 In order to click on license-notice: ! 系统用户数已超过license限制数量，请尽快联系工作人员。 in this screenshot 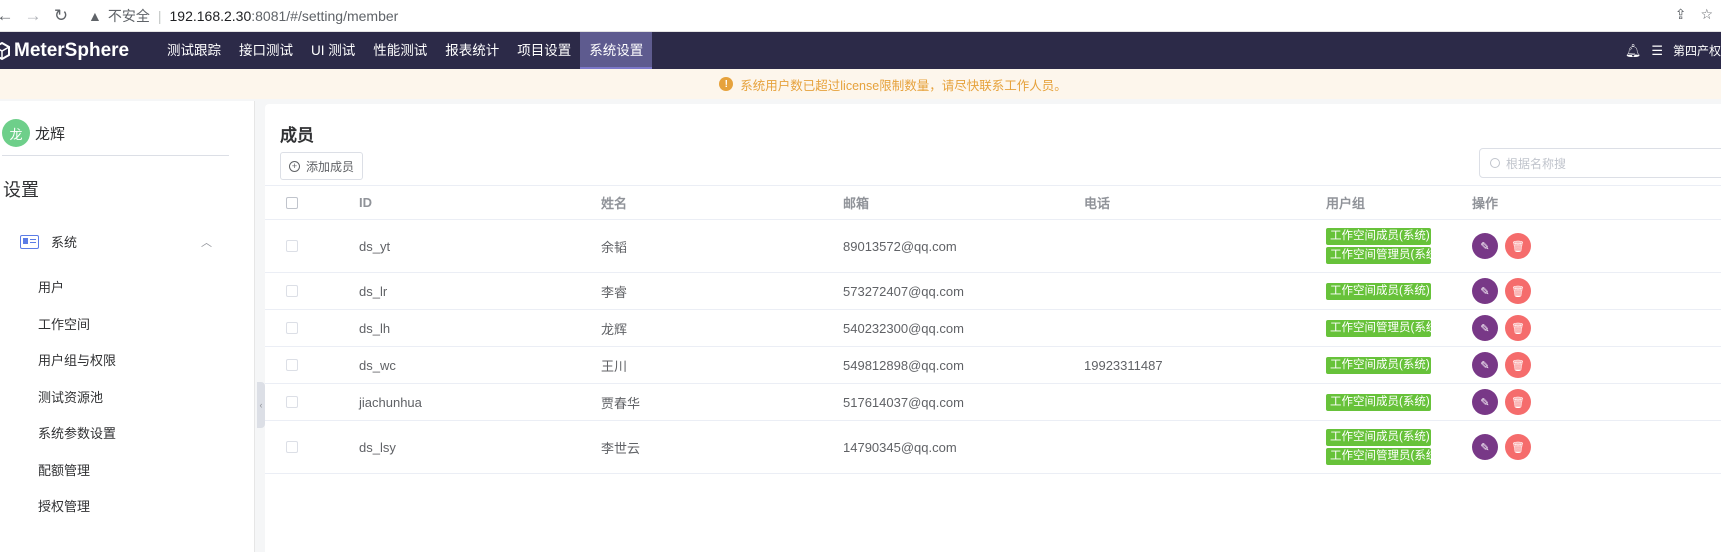, I will do `click(860, 84)`.